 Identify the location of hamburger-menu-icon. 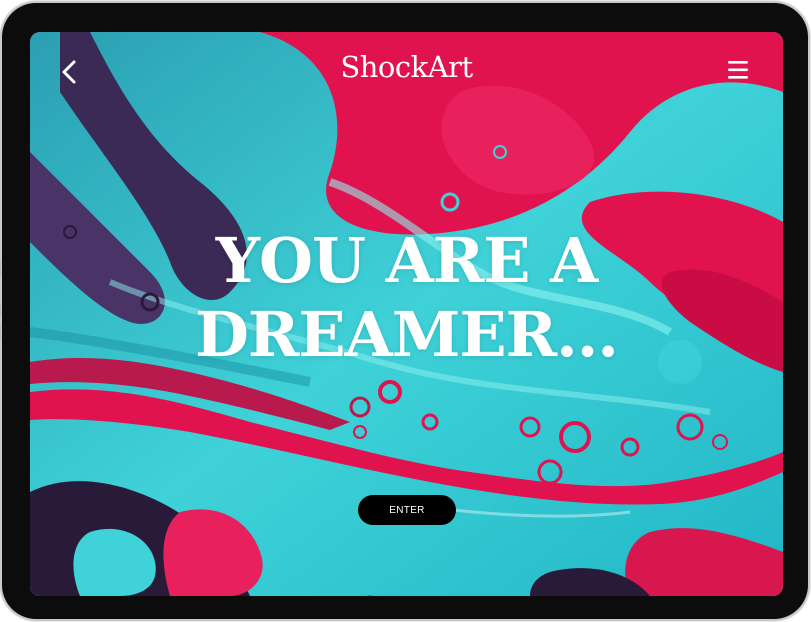
(738, 70).